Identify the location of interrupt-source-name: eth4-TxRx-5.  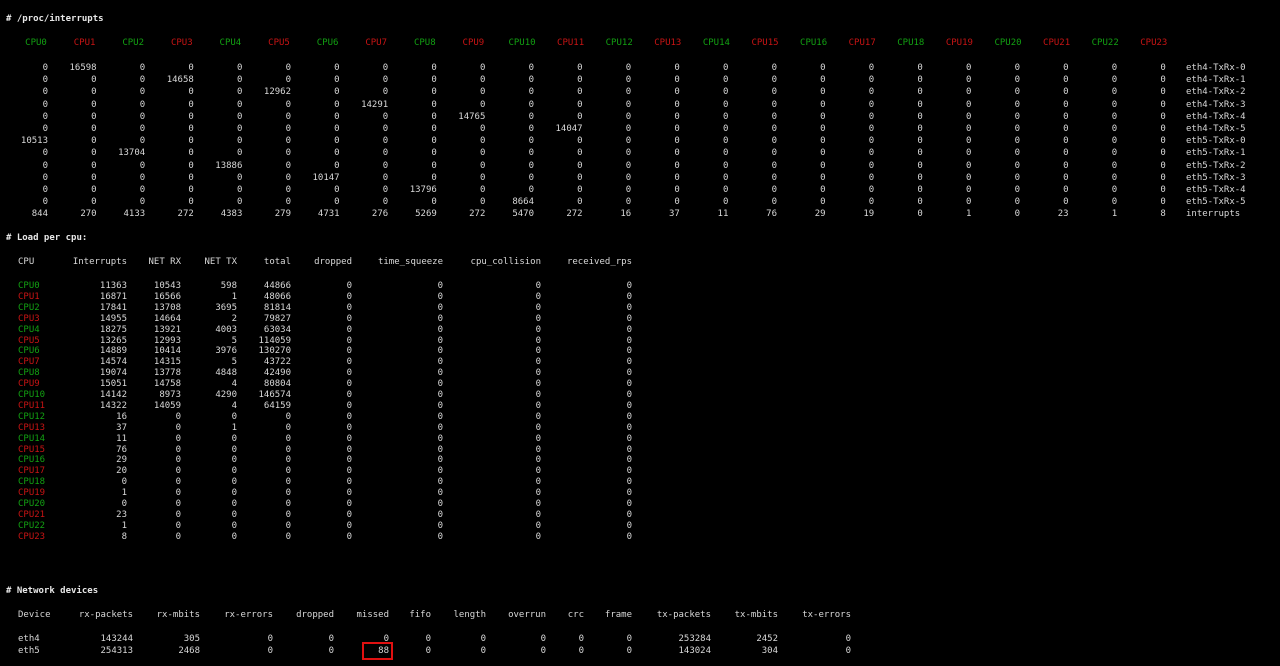
(1216, 129).